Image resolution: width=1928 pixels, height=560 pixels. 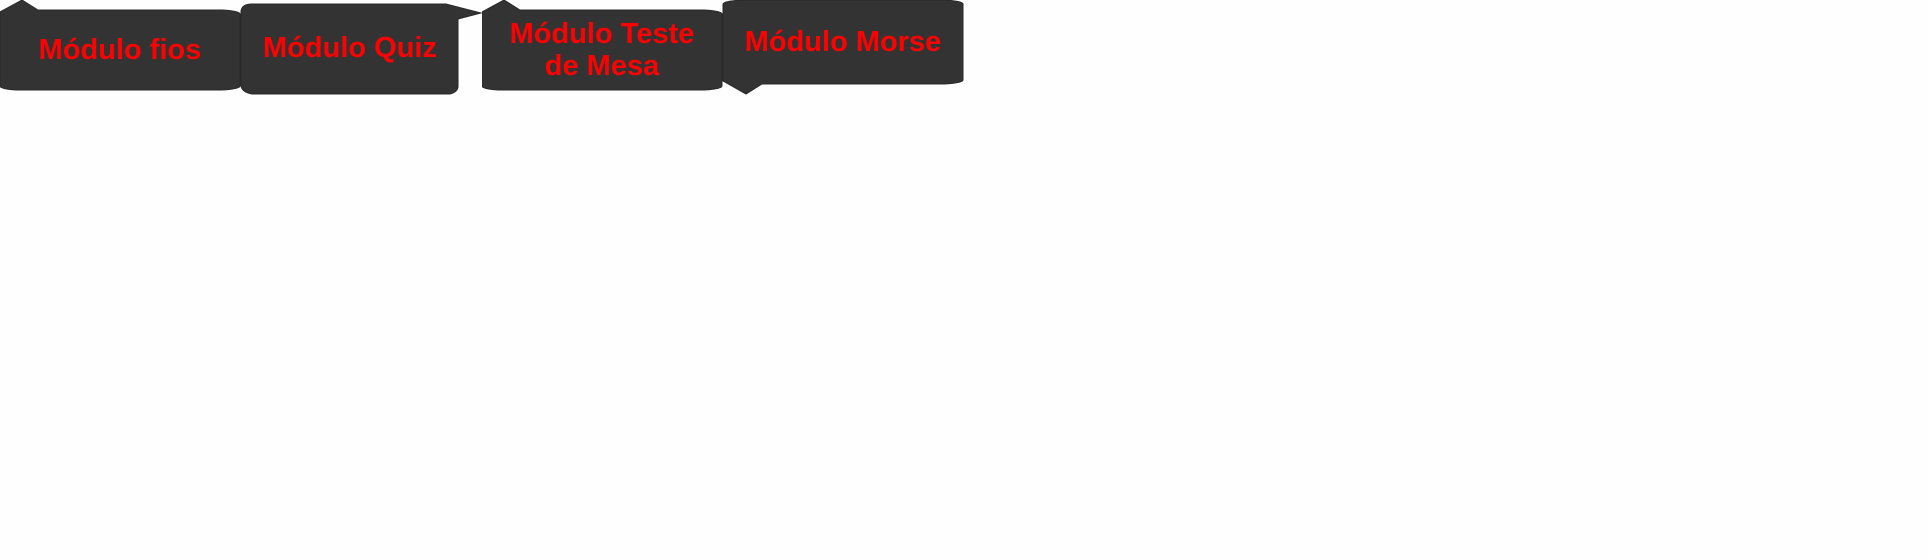 I want to click on modulo-morse-label: Módulo Morse, so click(x=843, y=42).